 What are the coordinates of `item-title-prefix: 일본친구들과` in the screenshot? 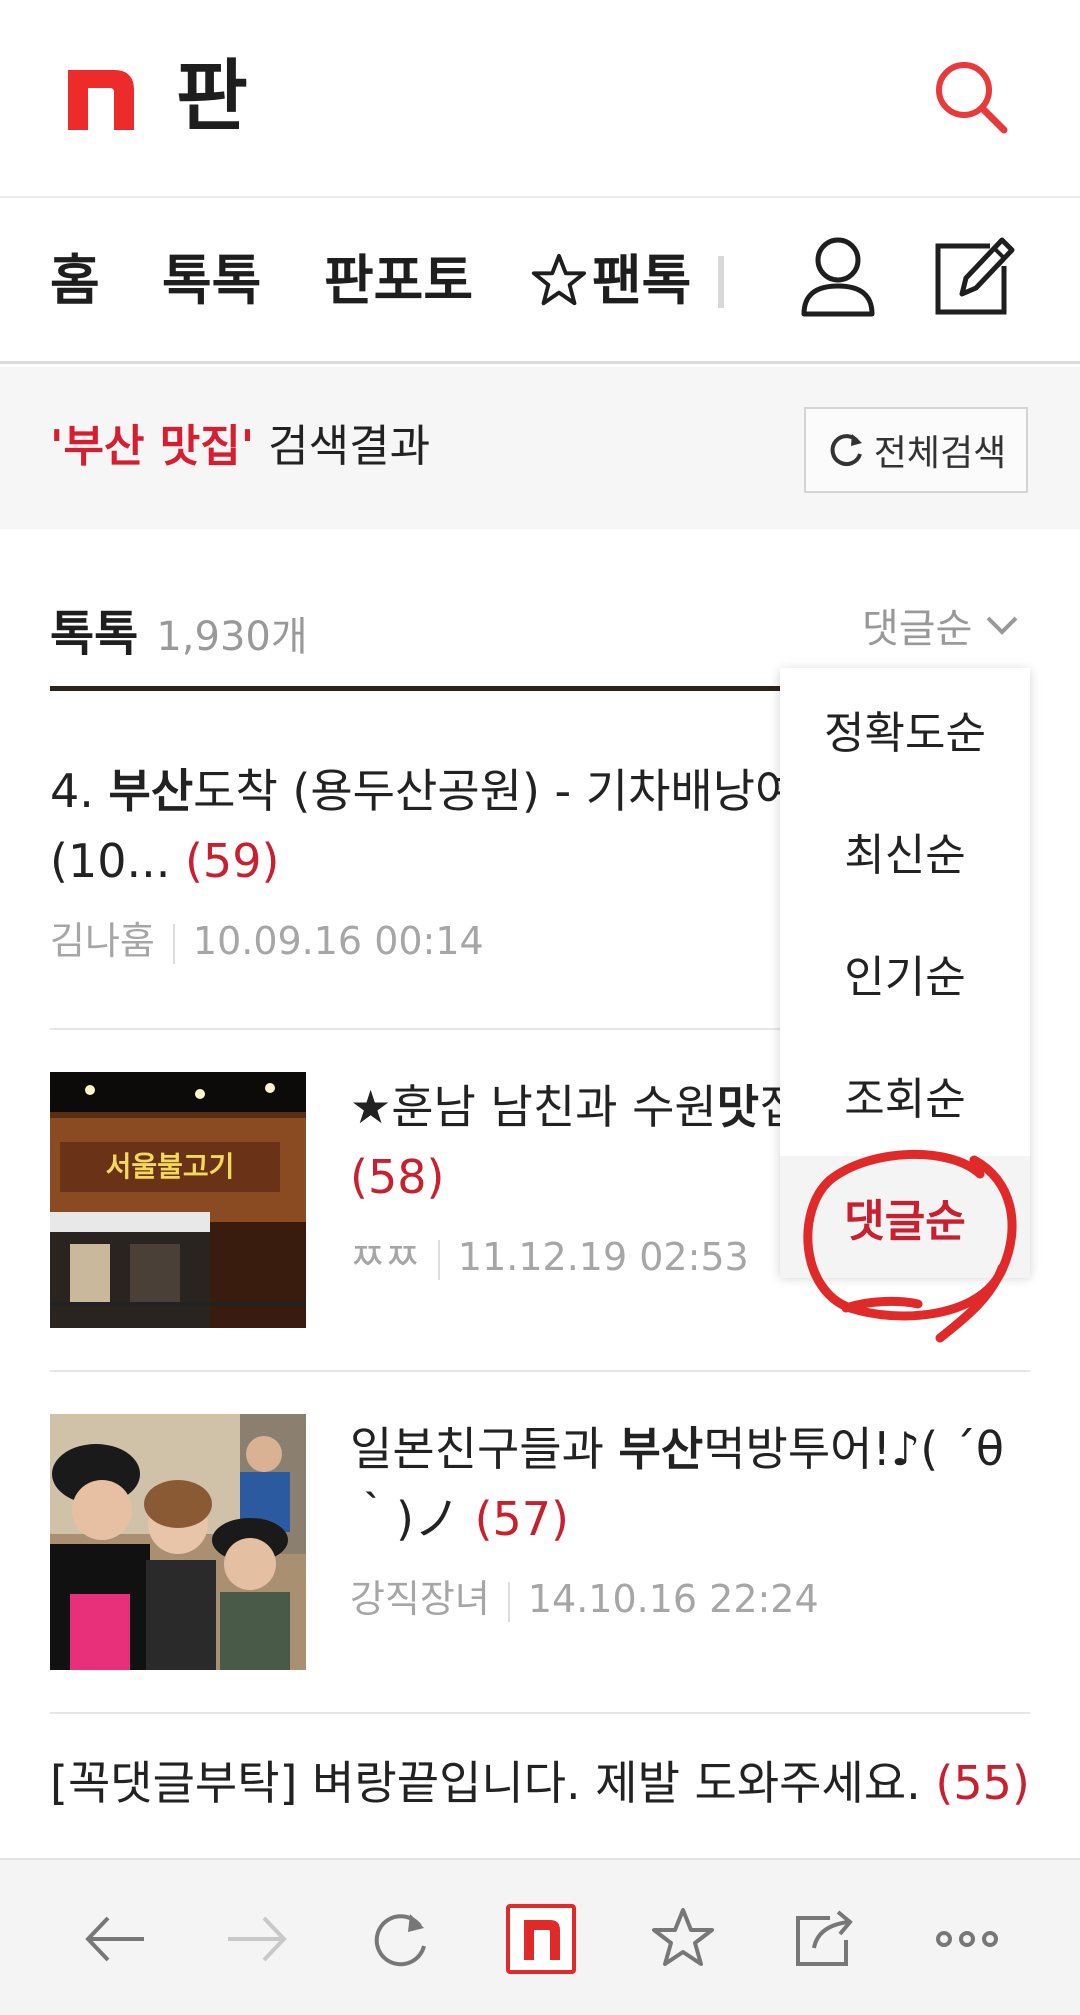 It's located at (484, 1449).